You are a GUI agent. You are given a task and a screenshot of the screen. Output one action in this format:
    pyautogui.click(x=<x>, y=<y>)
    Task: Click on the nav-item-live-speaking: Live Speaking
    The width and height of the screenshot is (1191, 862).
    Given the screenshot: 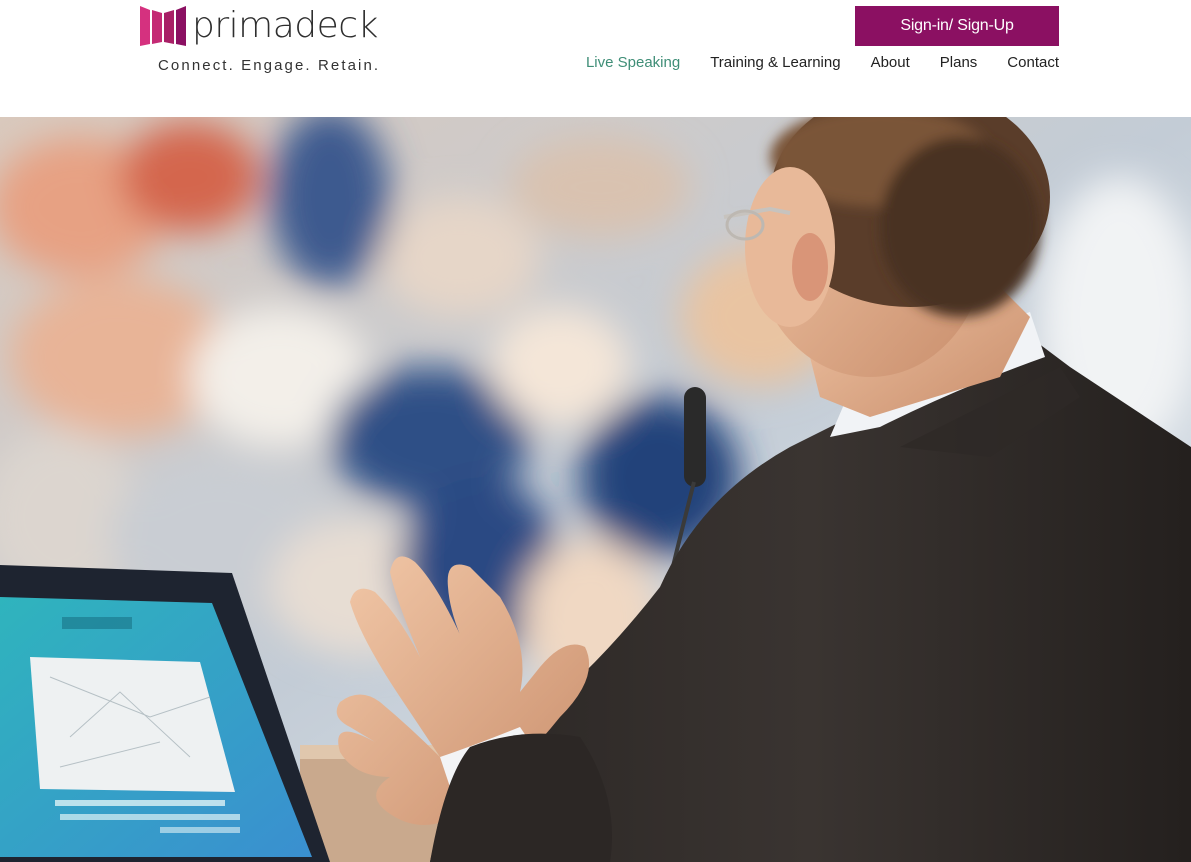 What is the action you would take?
    pyautogui.click(x=633, y=62)
    